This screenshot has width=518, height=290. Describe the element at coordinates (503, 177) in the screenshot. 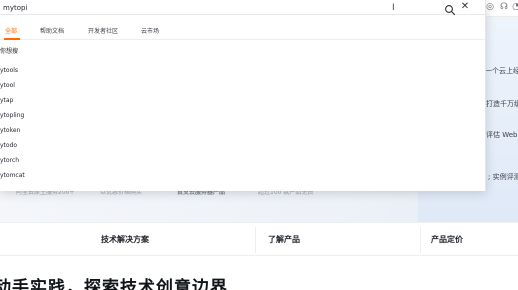

I see `side-snippet: ; 实例评测征` at that location.